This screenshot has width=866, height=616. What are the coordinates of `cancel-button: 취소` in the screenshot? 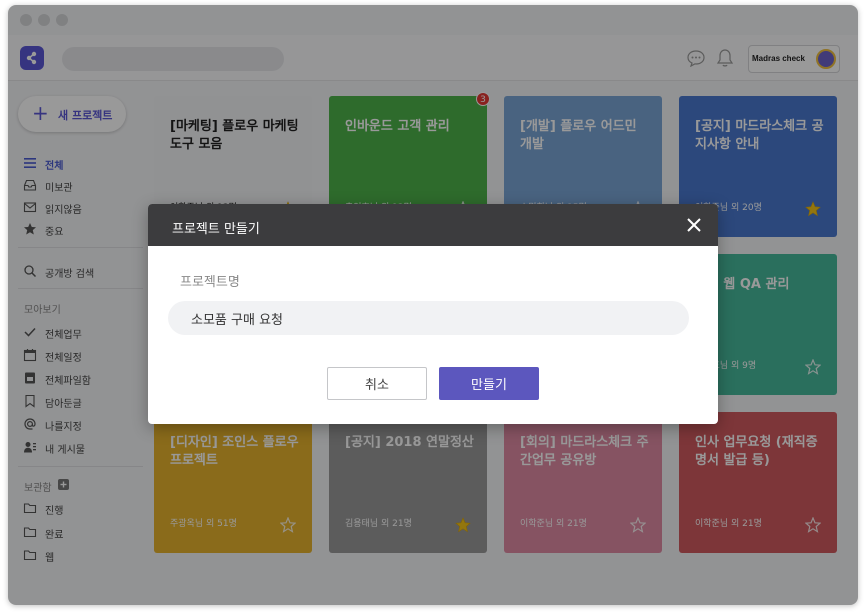 It's located at (377, 383).